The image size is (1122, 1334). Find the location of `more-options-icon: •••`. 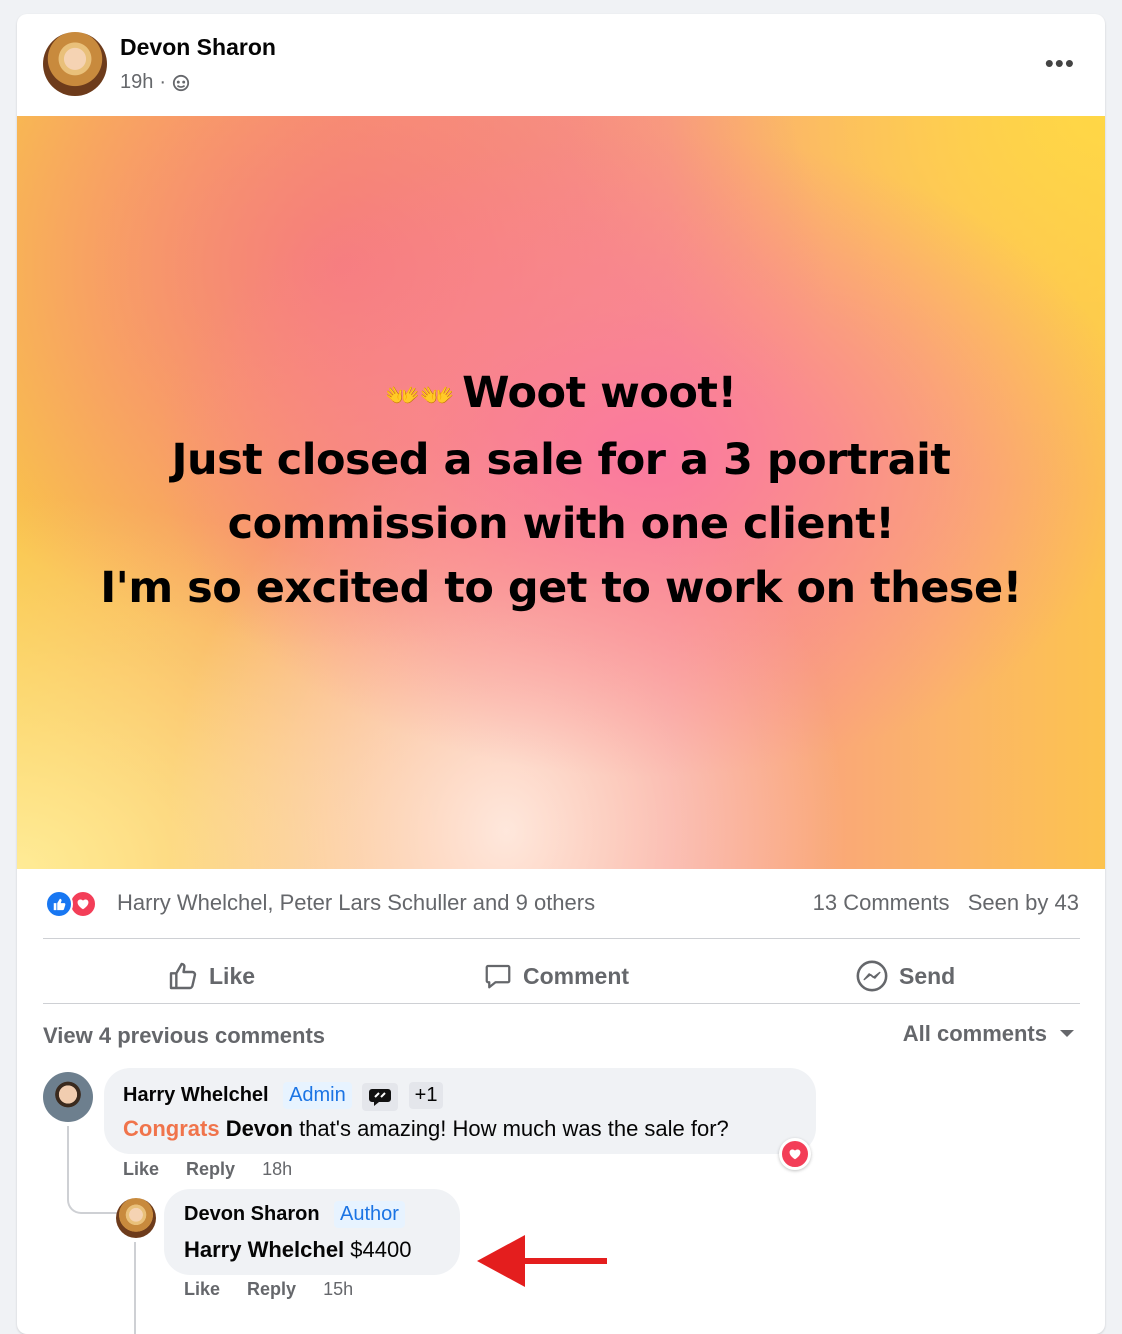

more-options-icon: ••• is located at coordinates (1060, 63).